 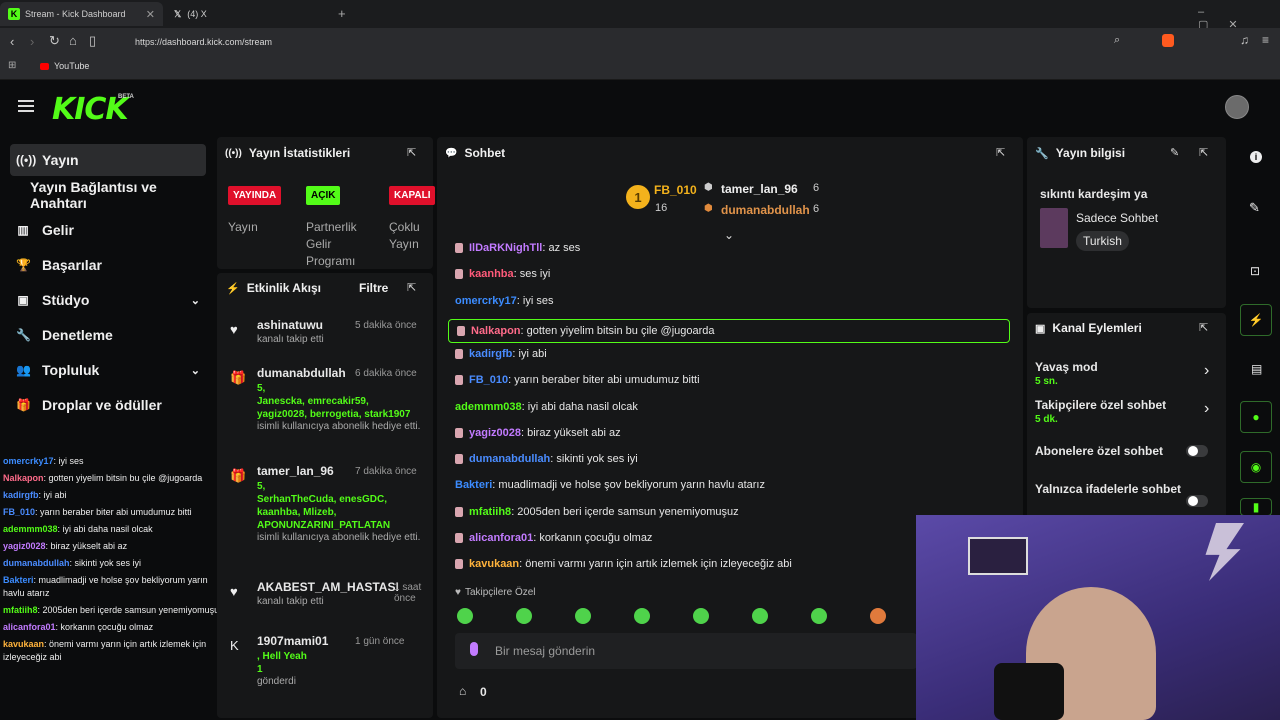 What do you see at coordinates (759, 189) in the screenshot?
I see `leader-name: tamer_lan_96` at bounding box center [759, 189].